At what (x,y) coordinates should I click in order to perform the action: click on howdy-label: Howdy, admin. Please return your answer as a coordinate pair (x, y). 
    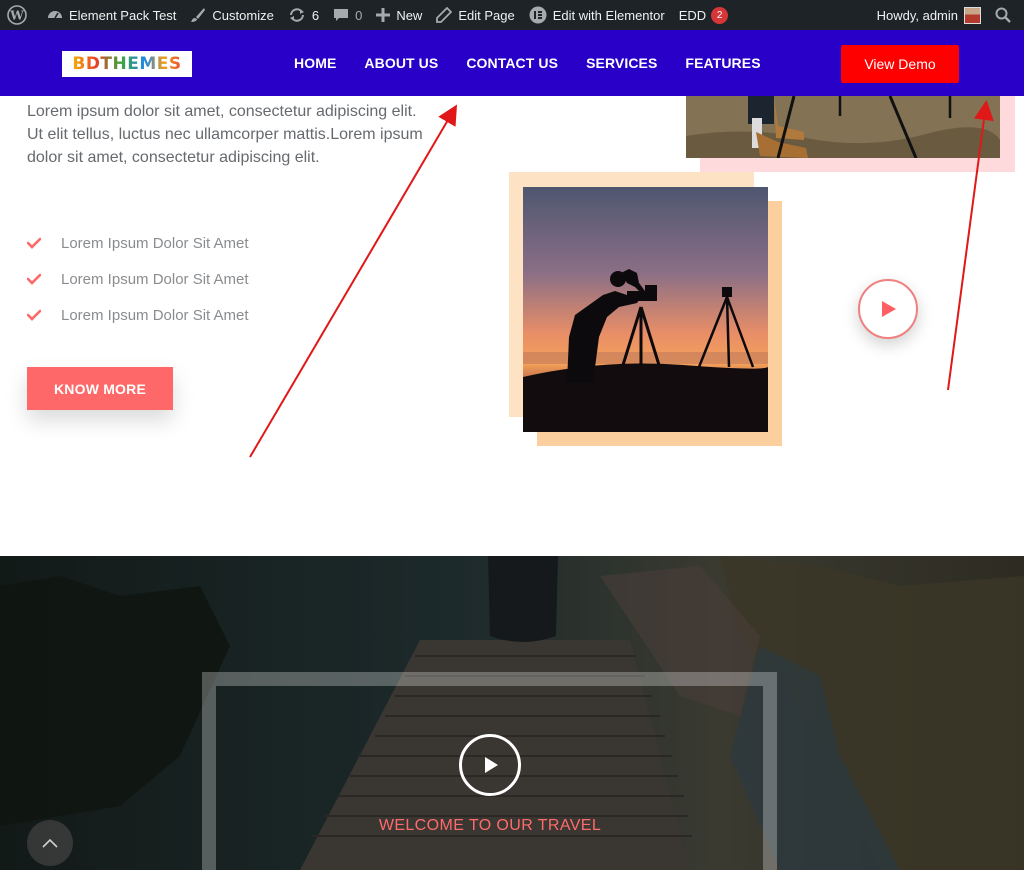
    Looking at the image, I should click on (917, 15).